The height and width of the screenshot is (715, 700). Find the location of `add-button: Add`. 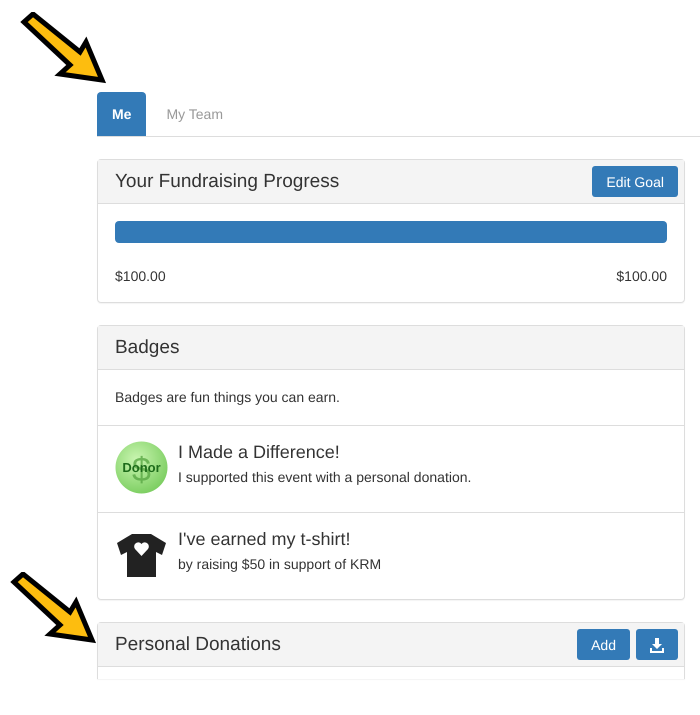

add-button: Add is located at coordinates (603, 644).